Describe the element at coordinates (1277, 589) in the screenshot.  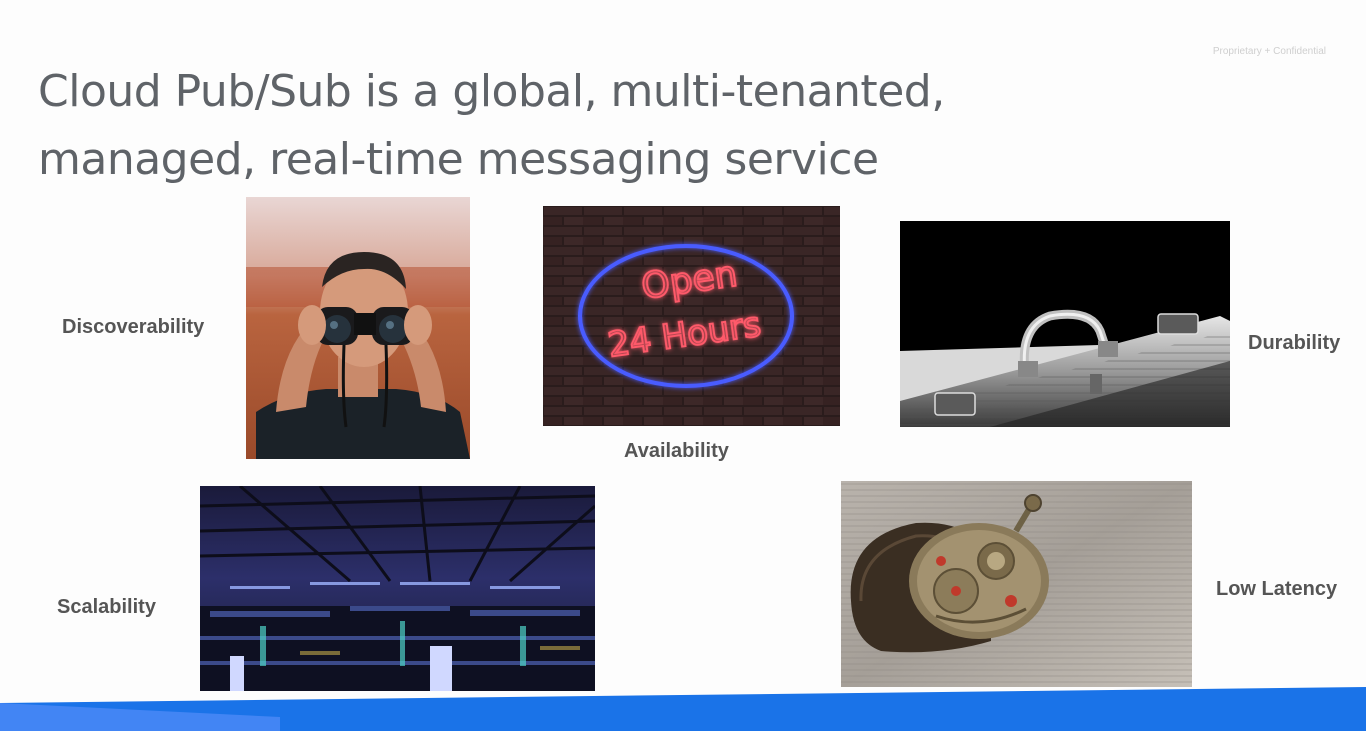
I see `low-latency-label: Low Latency` at that location.